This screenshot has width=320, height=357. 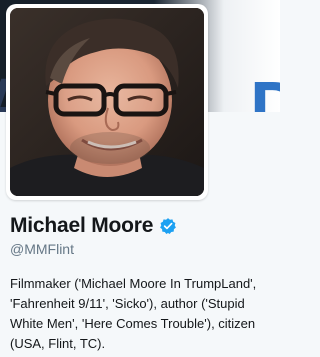 I want to click on profile-handle: @MMFlint, so click(x=141, y=249).